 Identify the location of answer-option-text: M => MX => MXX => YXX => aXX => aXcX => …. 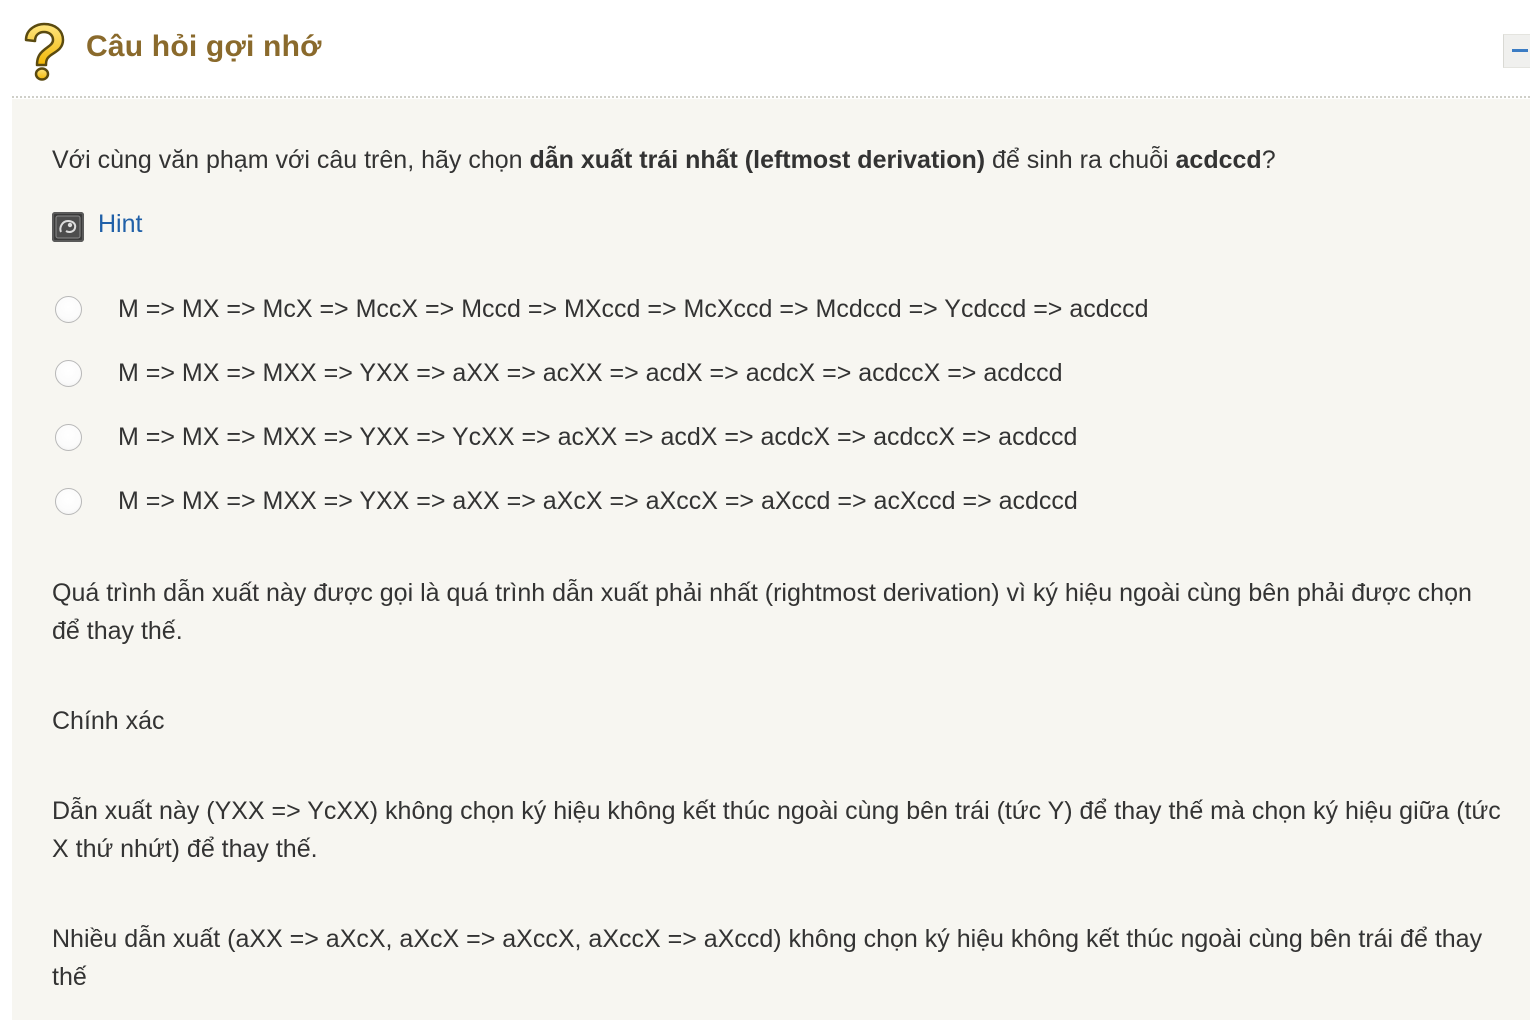
(598, 501).